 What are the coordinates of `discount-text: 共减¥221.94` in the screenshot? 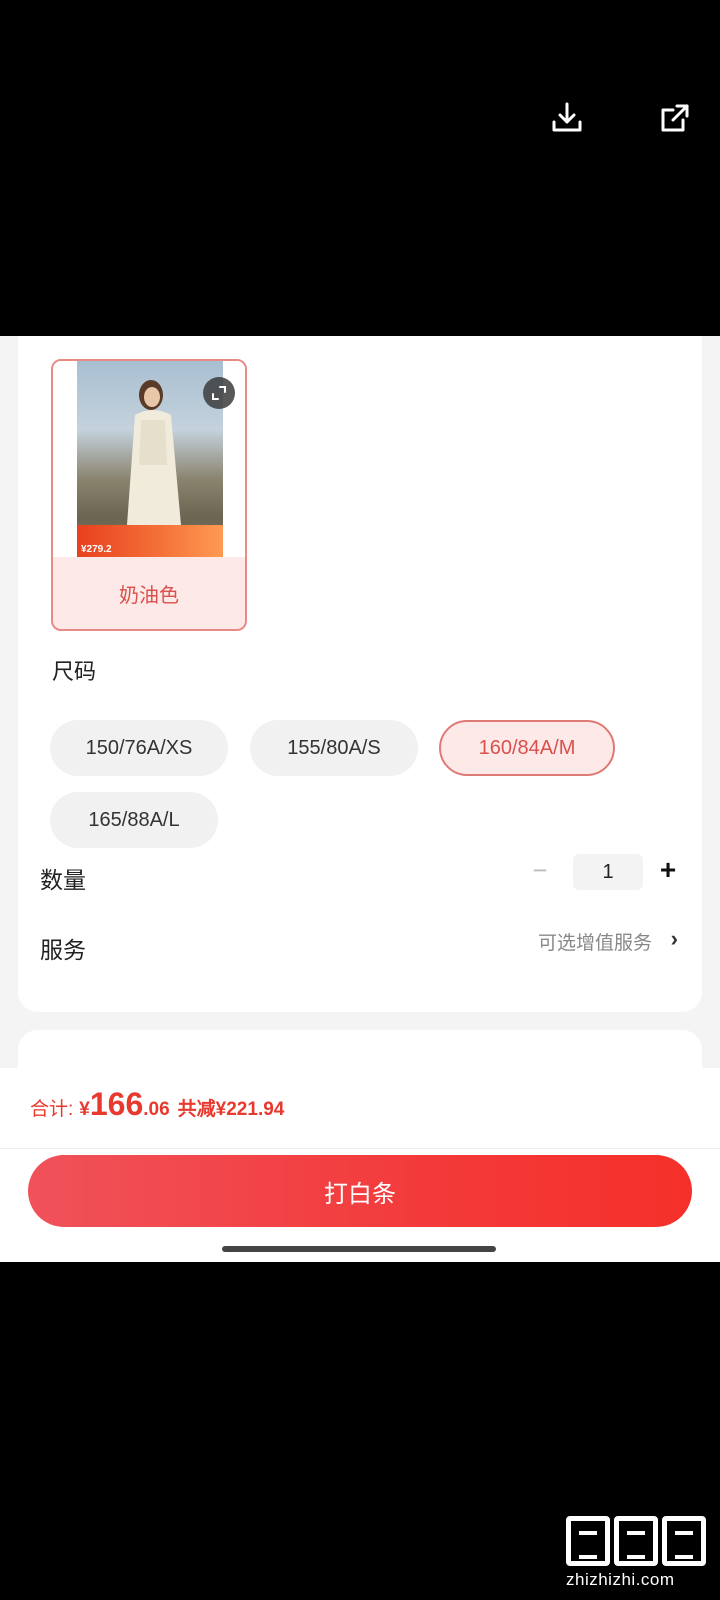 It's located at (231, 1109).